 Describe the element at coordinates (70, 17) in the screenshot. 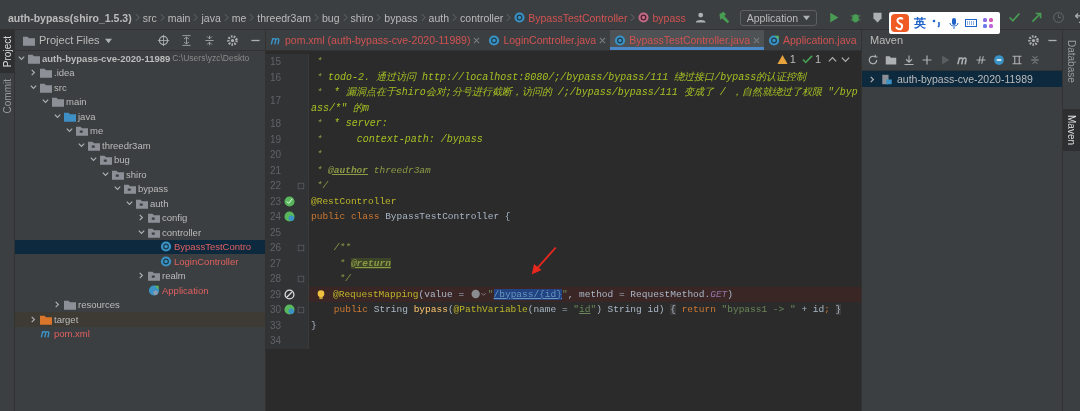

I see `breadcrumb-item: auth-bypass(shiro_1.5.3)` at that location.